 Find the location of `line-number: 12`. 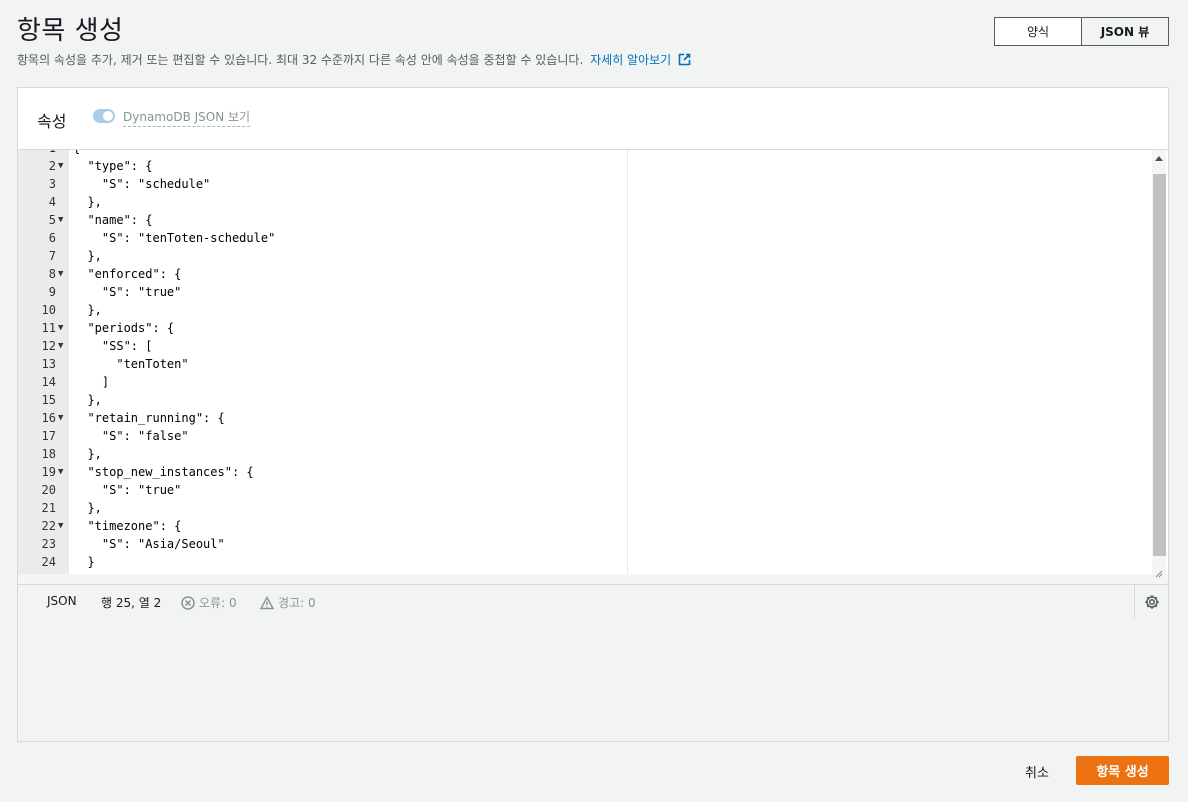

line-number: 12 is located at coordinates (48, 346).